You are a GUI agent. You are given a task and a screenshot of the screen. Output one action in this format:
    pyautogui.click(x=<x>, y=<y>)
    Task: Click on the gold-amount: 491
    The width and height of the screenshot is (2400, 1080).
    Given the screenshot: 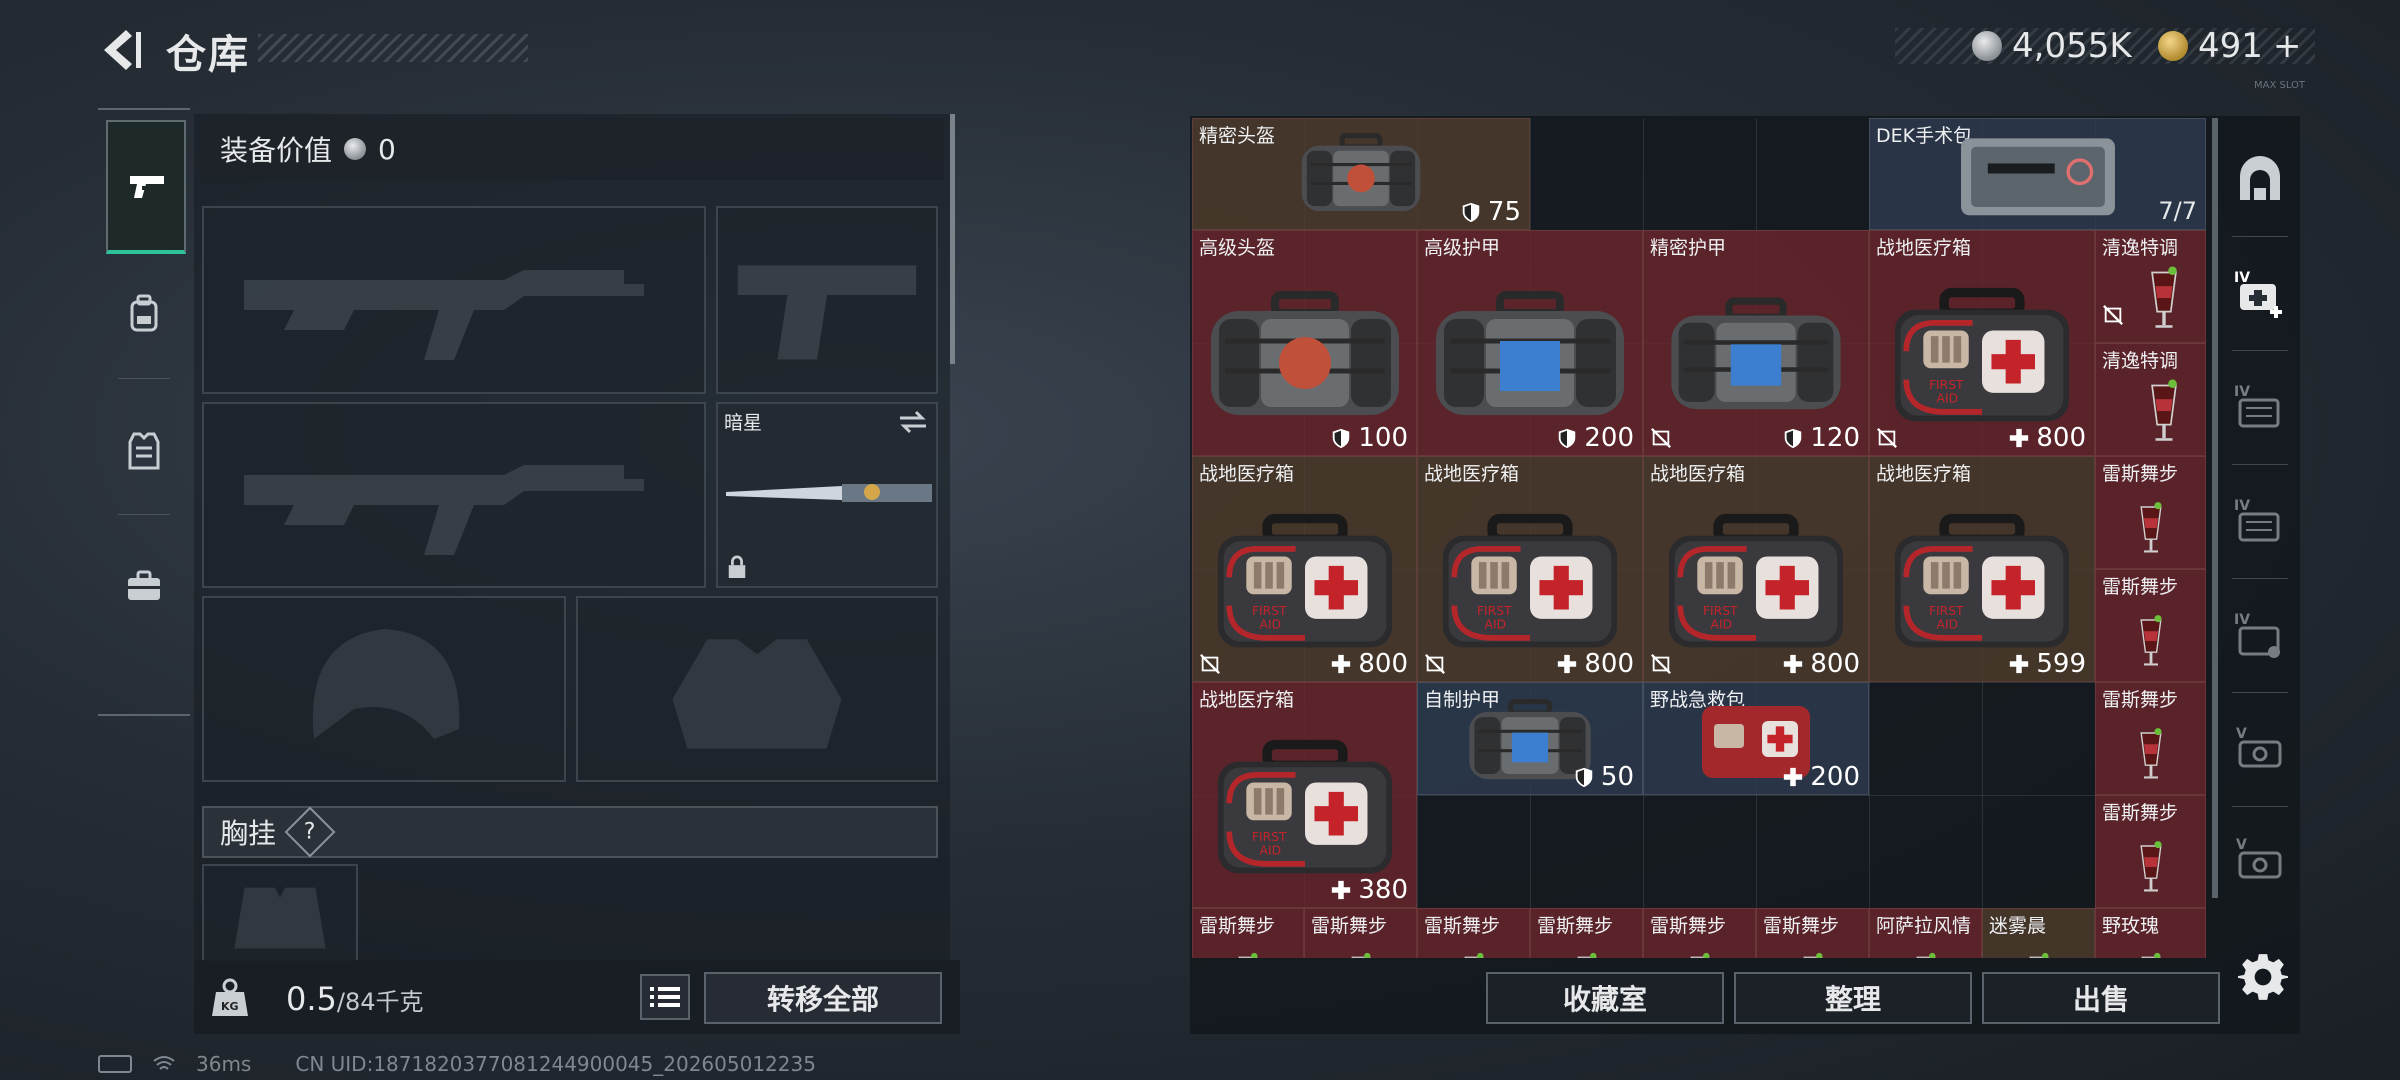 What is the action you would take?
    pyautogui.click(x=2230, y=46)
    